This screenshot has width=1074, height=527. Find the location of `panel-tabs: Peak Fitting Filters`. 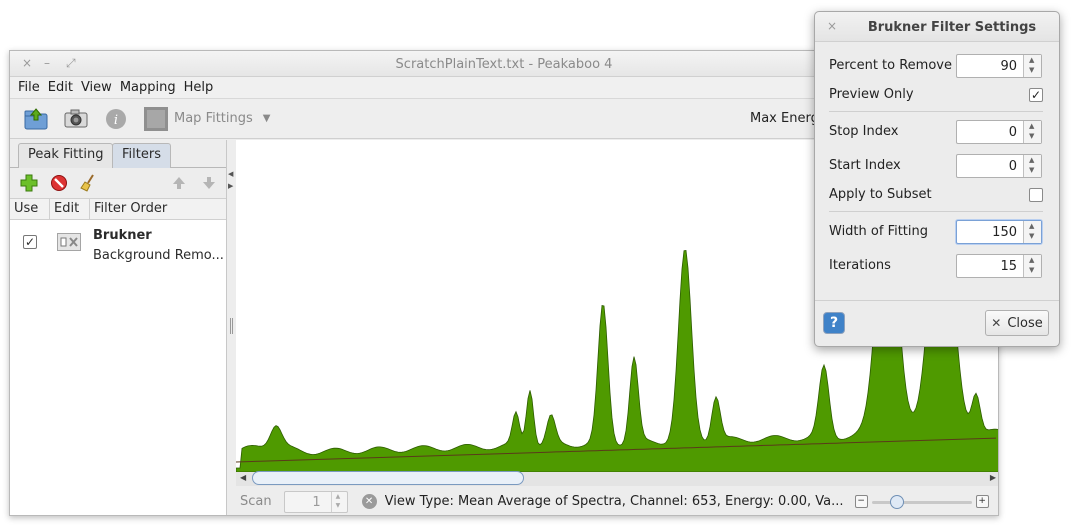

panel-tabs: Peak Fitting Filters is located at coordinates (118, 154).